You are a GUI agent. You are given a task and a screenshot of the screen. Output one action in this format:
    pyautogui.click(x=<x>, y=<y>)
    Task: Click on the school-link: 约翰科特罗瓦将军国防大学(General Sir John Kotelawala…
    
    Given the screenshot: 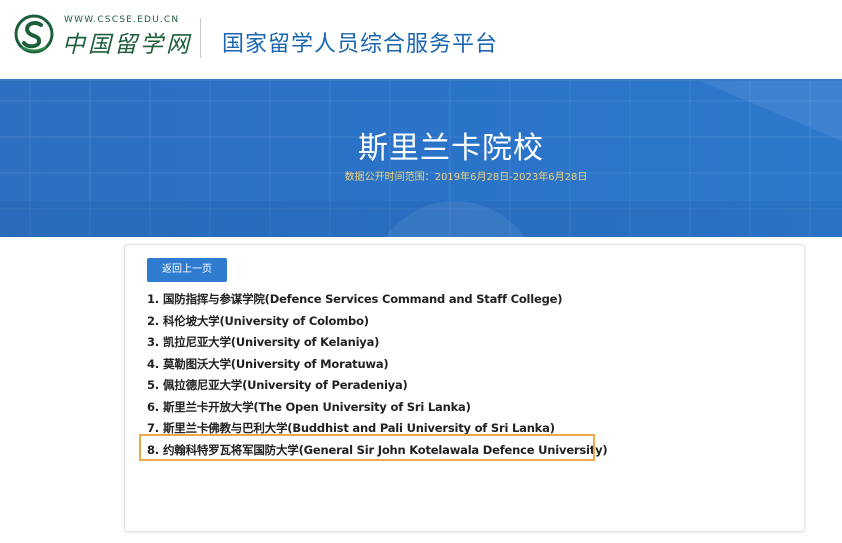 What is the action you would take?
    pyautogui.click(x=385, y=450)
    